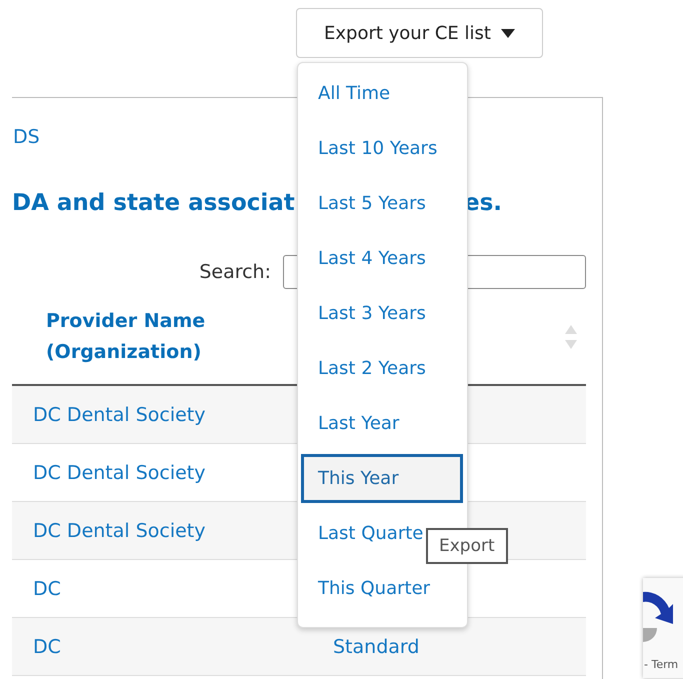  What do you see at coordinates (382, 203) in the screenshot?
I see `menu-item: Last 5 Years` at bounding box center [382, 203].